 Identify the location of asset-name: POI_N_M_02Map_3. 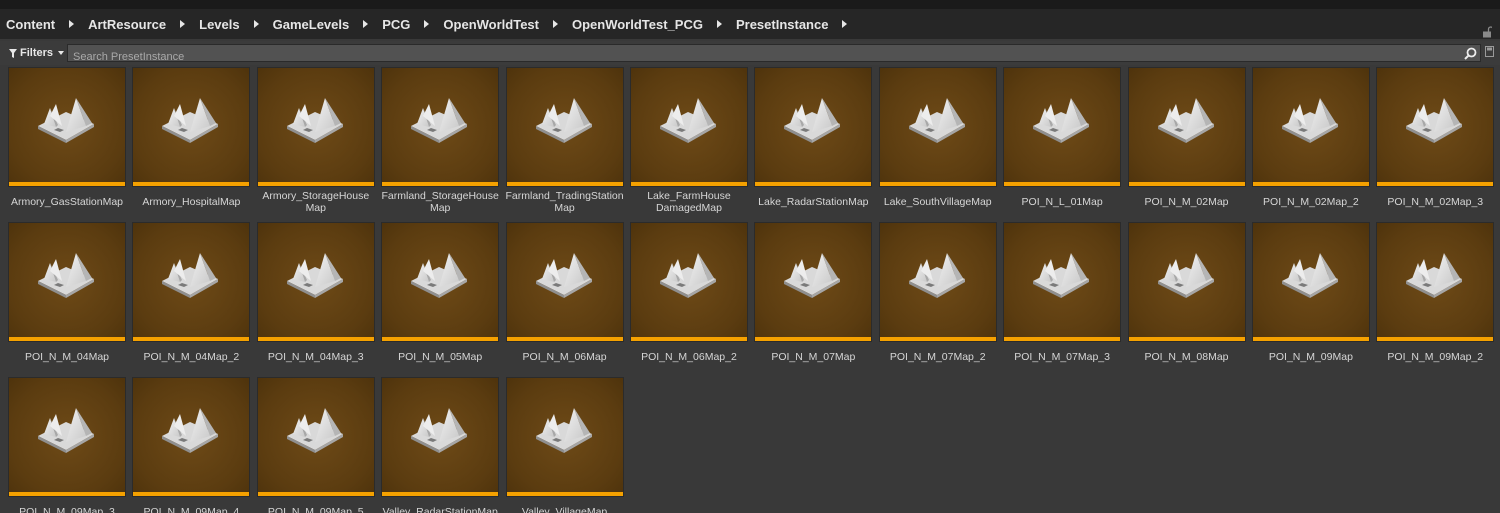
(1435, 202).